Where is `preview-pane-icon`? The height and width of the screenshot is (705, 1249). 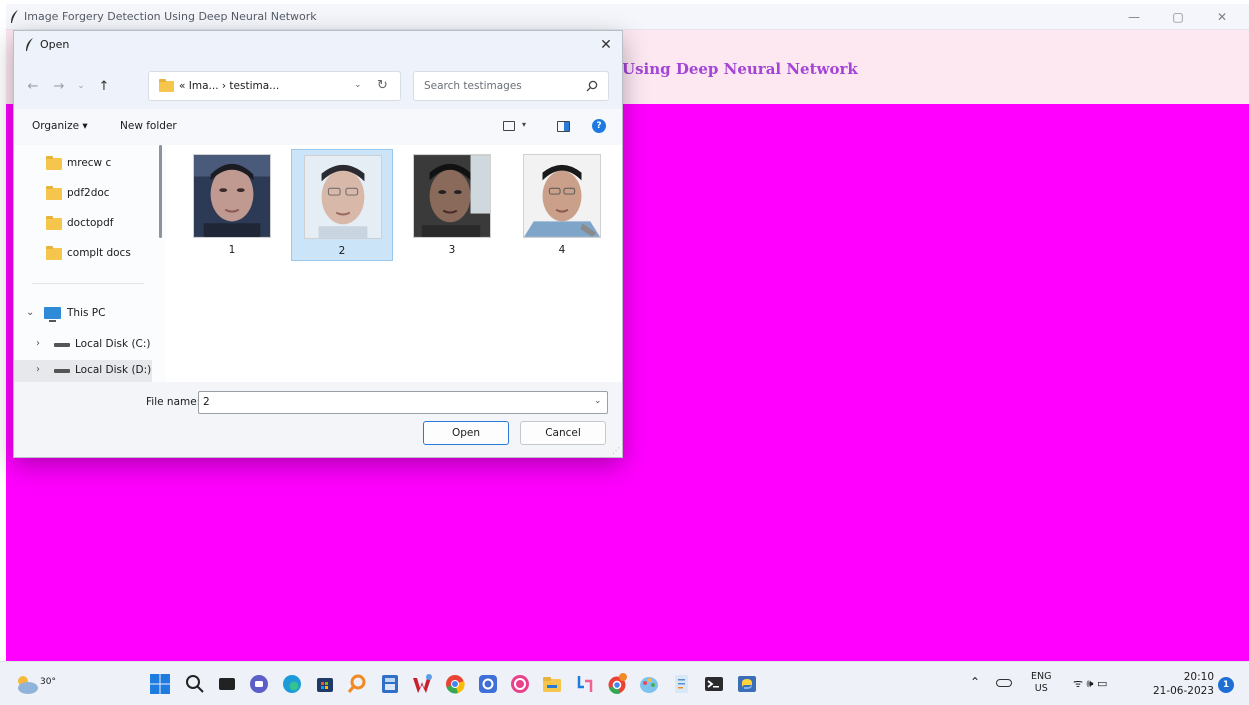
preview-pane-icon is located at coordinates (563, 126).